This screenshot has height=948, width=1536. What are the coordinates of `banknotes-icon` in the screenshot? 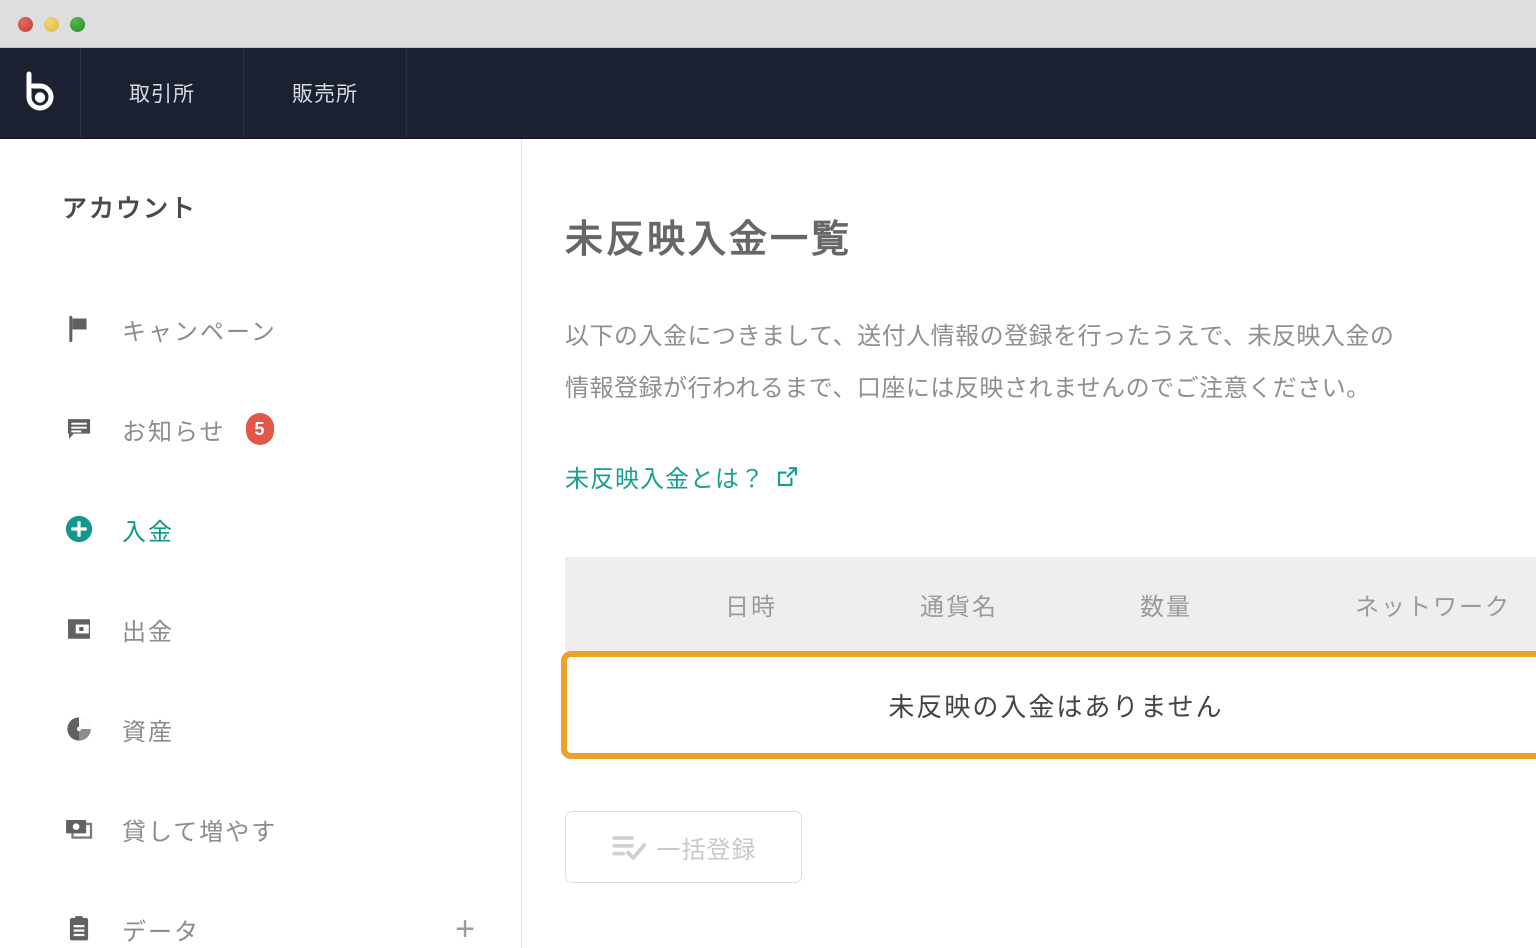 It's located at (79, 829).